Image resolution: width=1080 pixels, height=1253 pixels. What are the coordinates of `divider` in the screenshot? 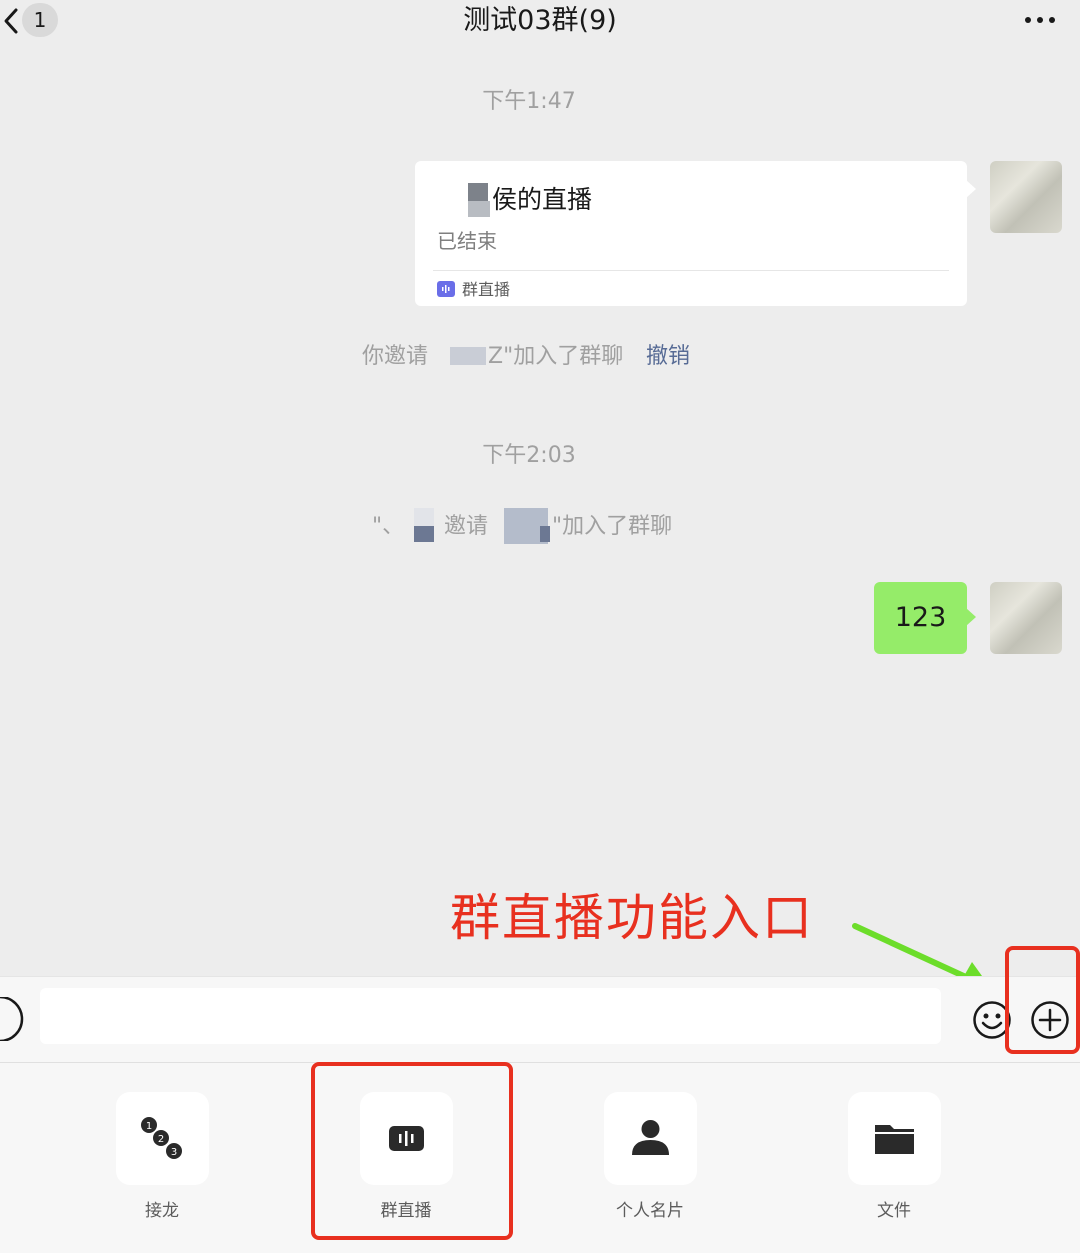 It's located at (691, 270).